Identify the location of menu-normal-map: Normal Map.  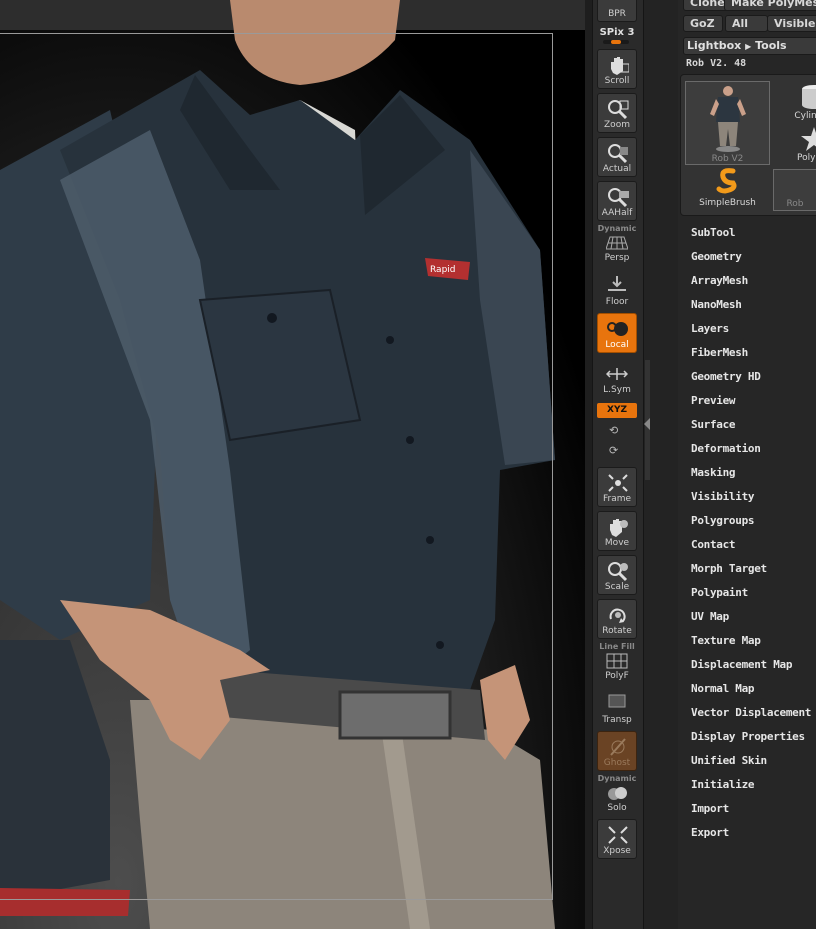
(753, 694).